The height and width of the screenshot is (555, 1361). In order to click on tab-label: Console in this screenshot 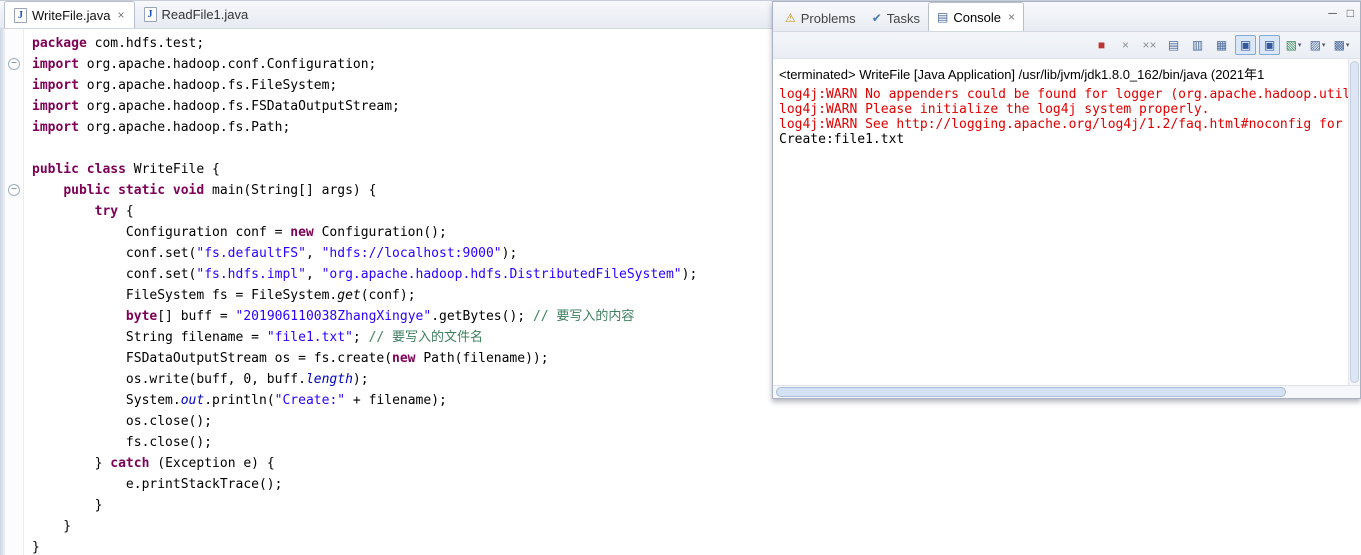, I will do `click(977, 17)`.